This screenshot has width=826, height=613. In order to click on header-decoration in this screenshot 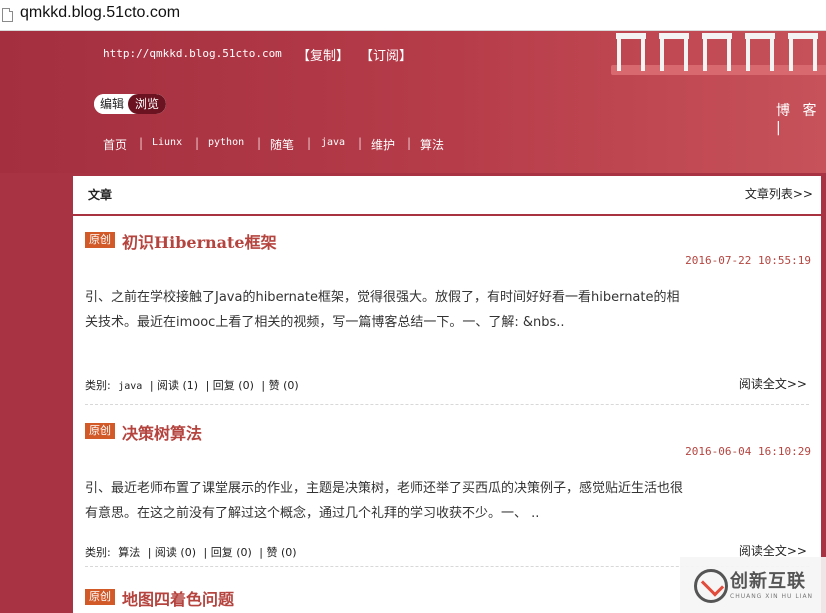, I will do `click(713, 55)`.